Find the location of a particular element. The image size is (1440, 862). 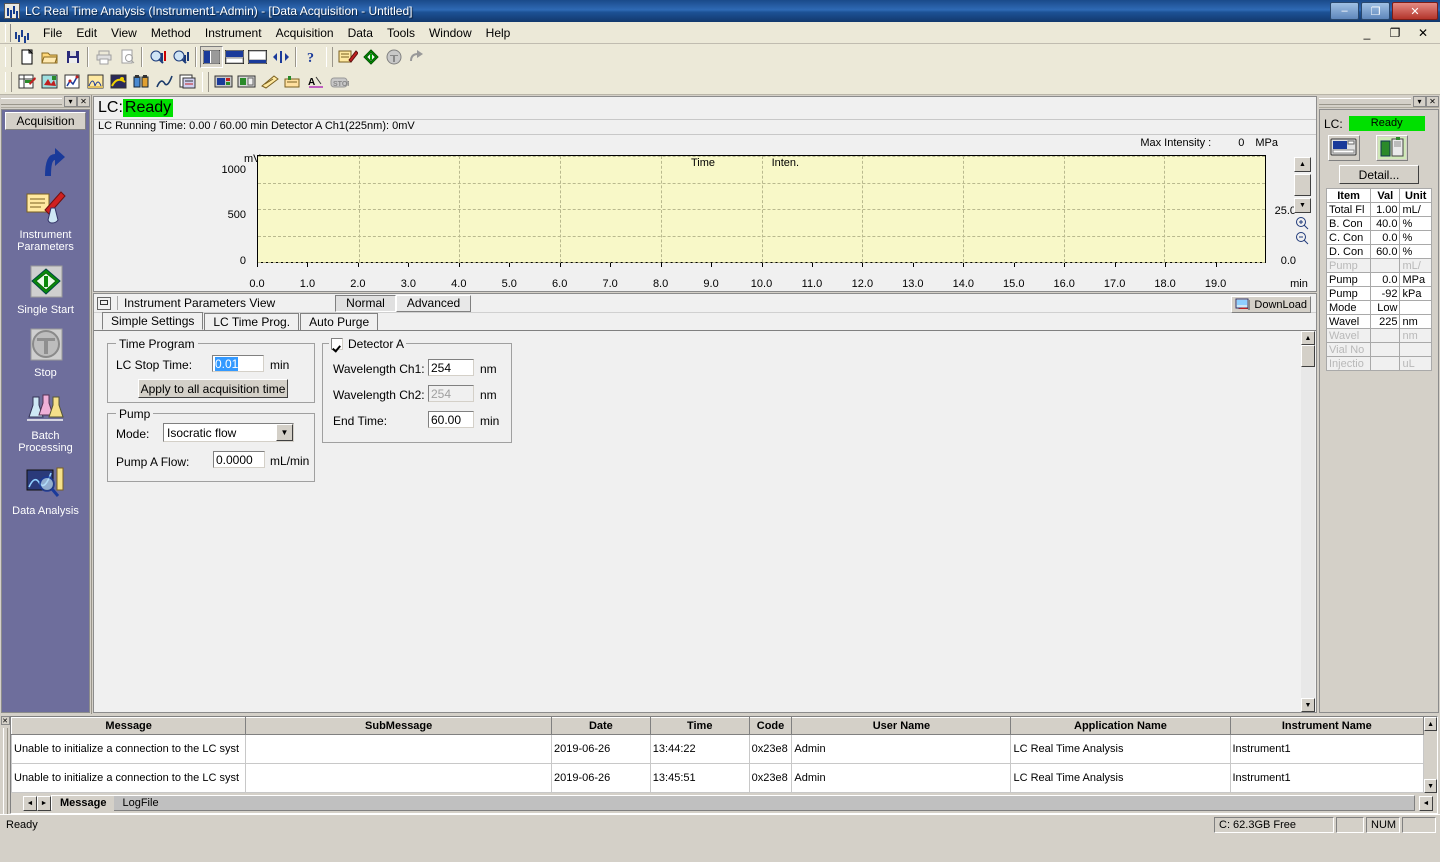

message-header-message: Message is located at coordinates (129, 726).